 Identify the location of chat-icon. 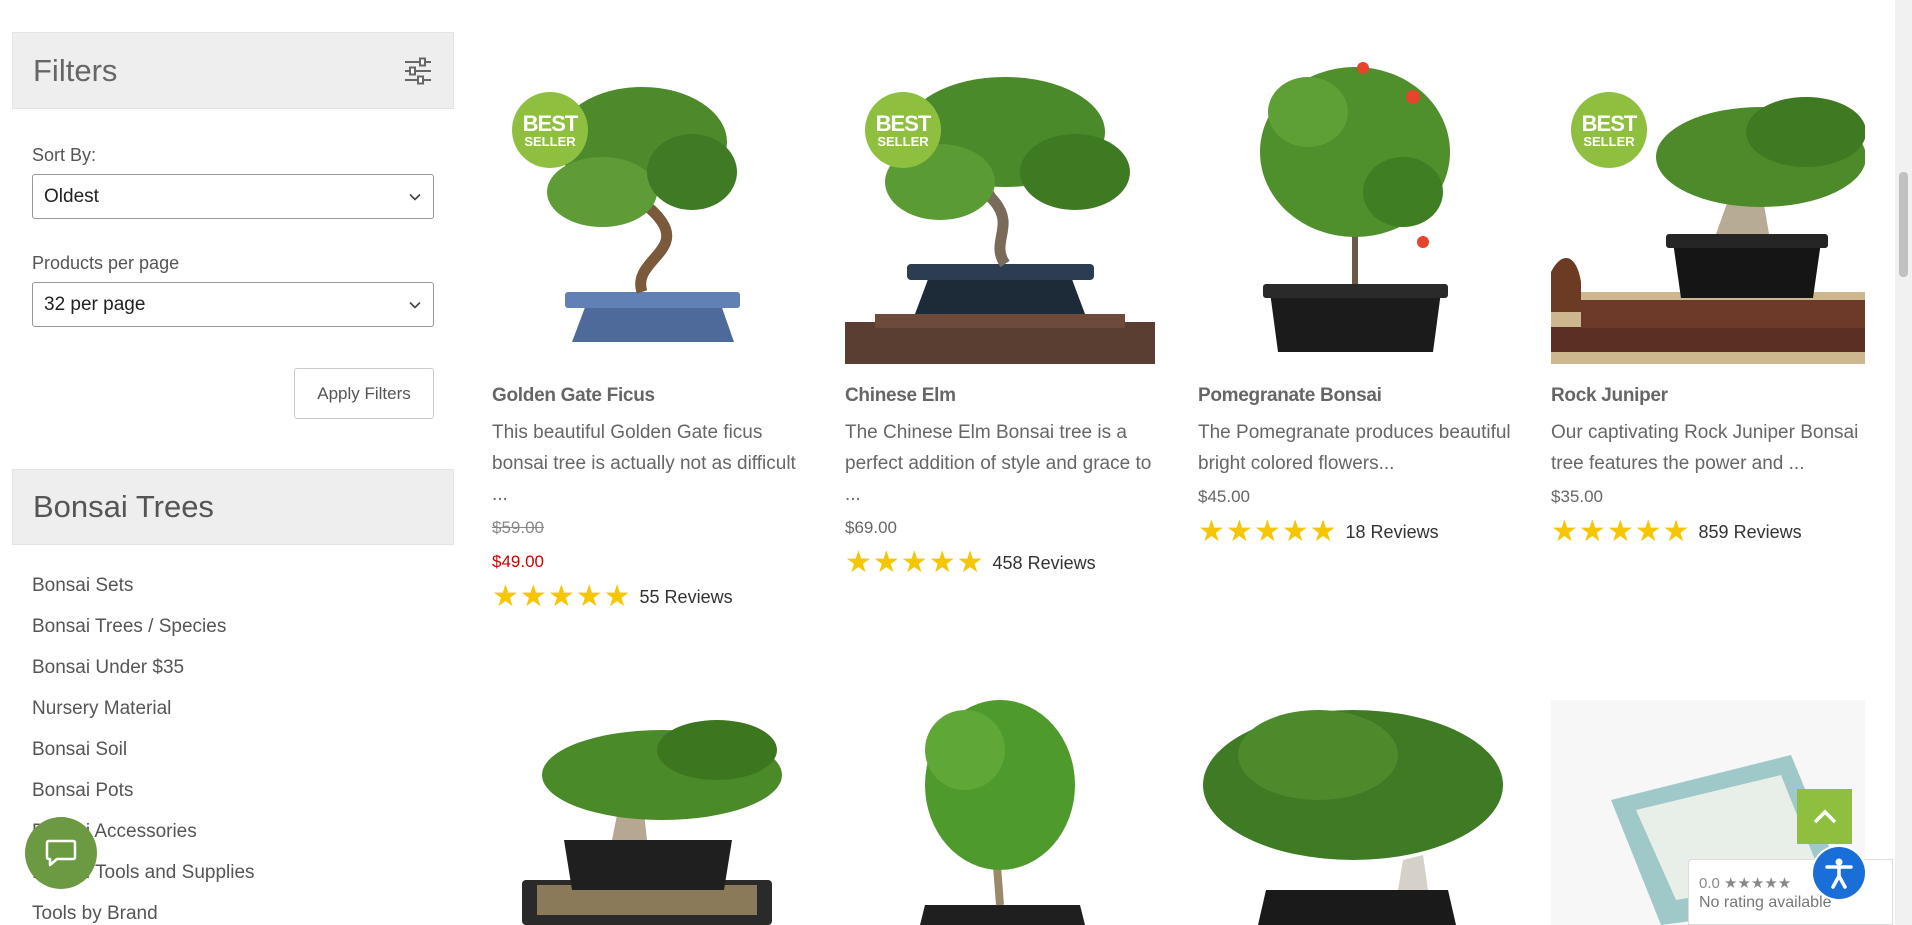
(61, 853).